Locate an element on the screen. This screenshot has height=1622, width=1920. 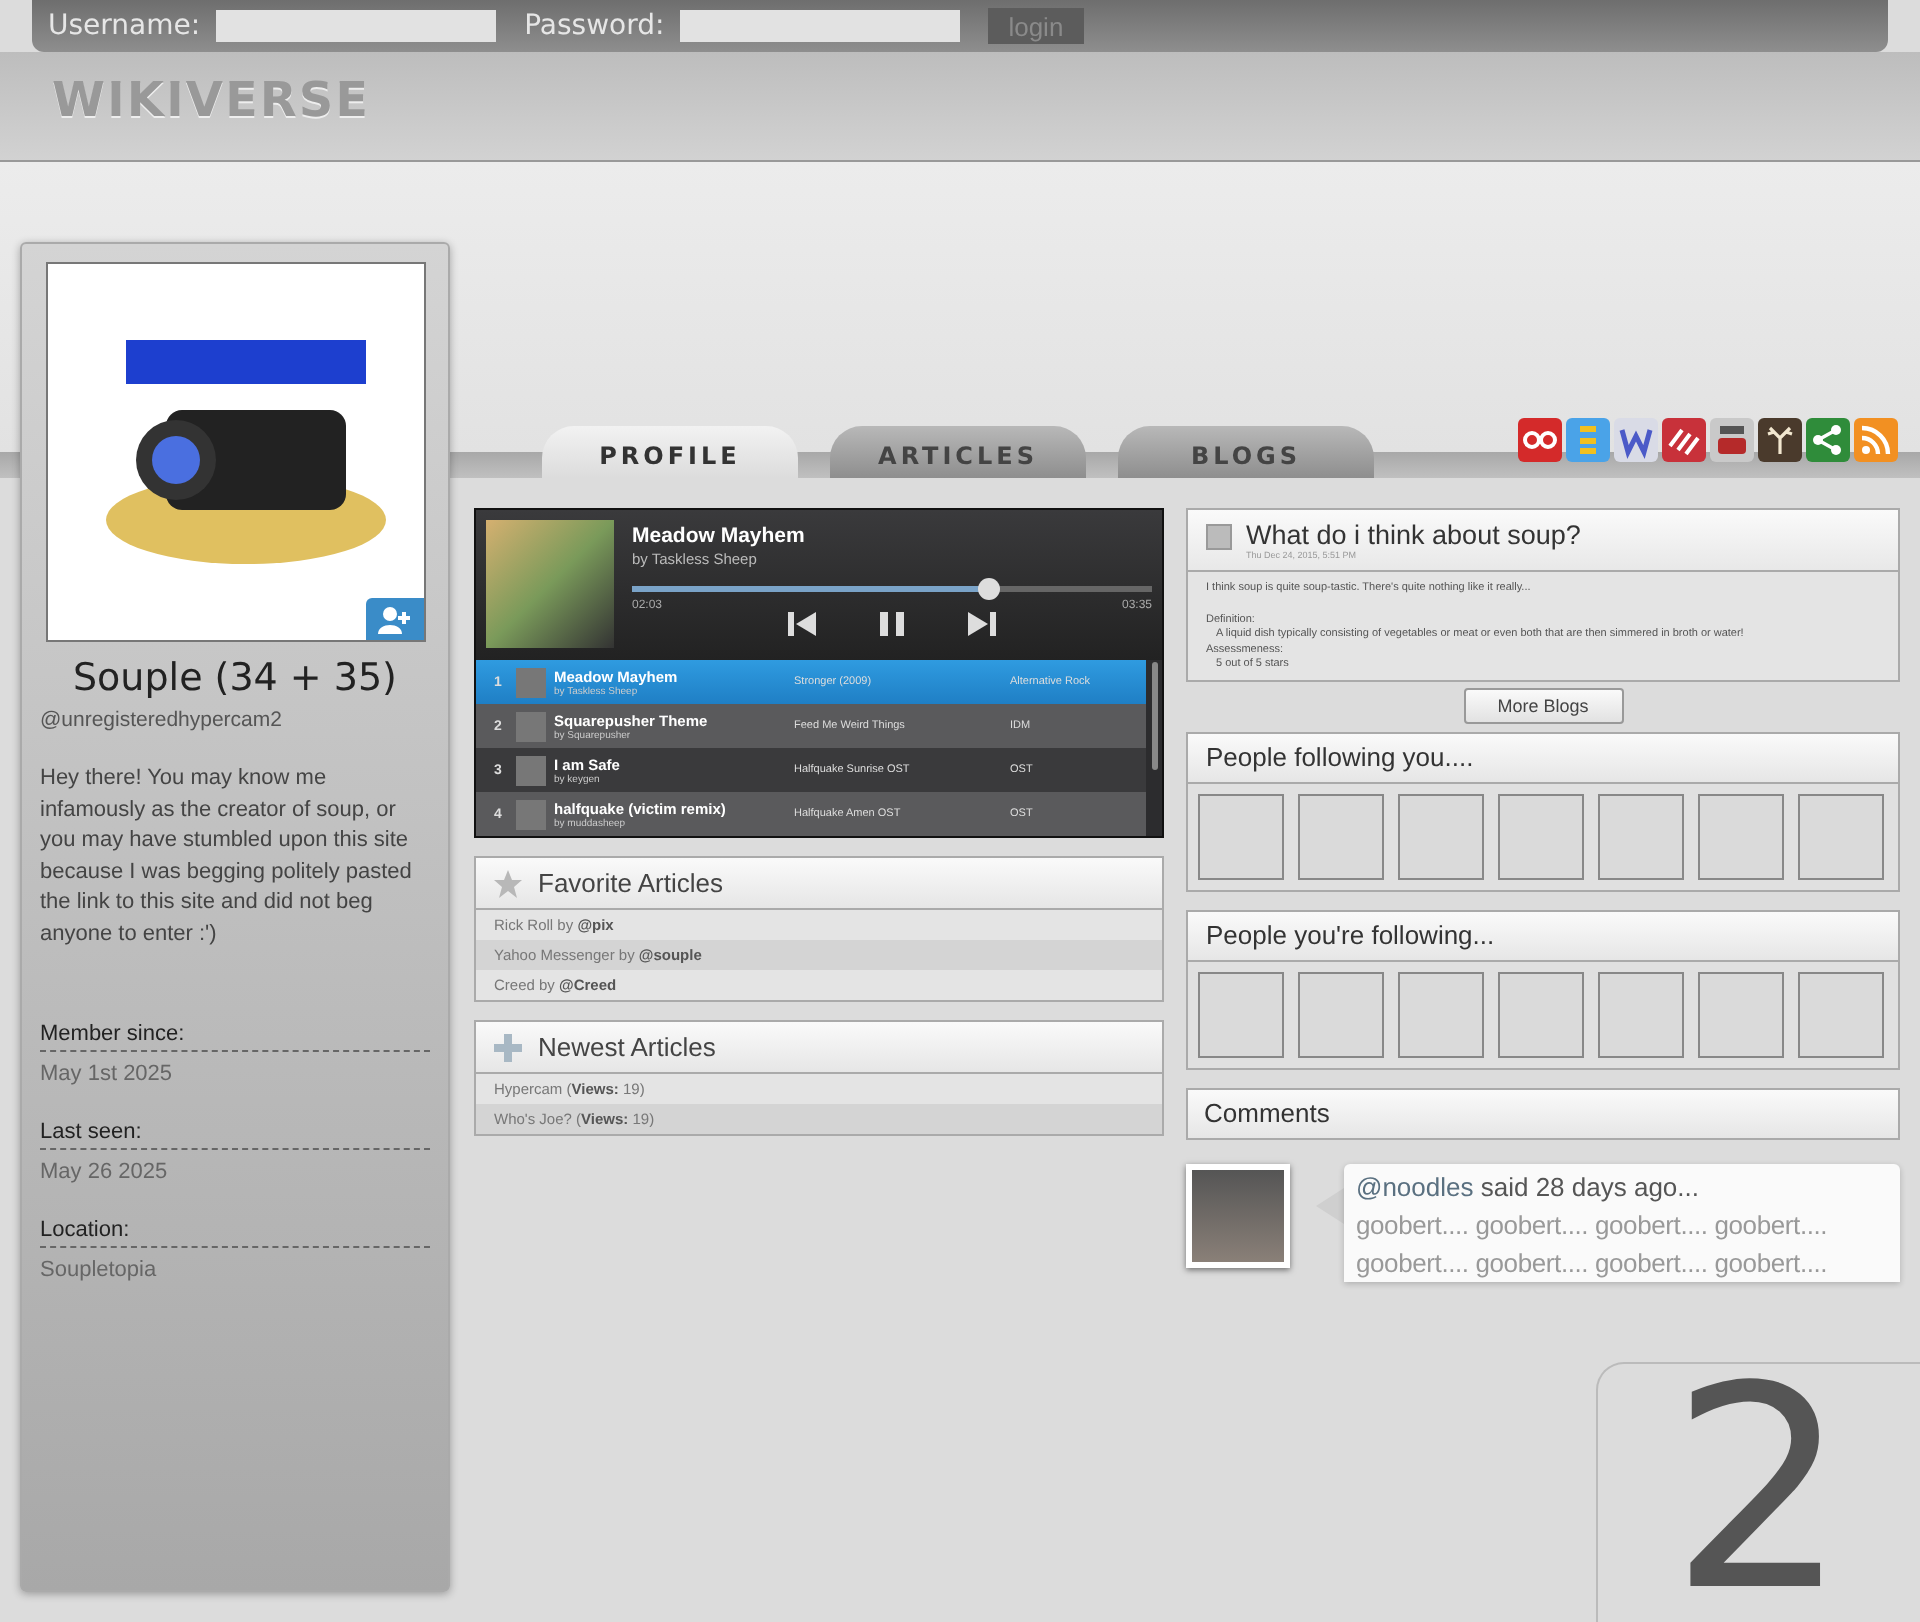
blog-icon is located at coordinates (1219, 537).